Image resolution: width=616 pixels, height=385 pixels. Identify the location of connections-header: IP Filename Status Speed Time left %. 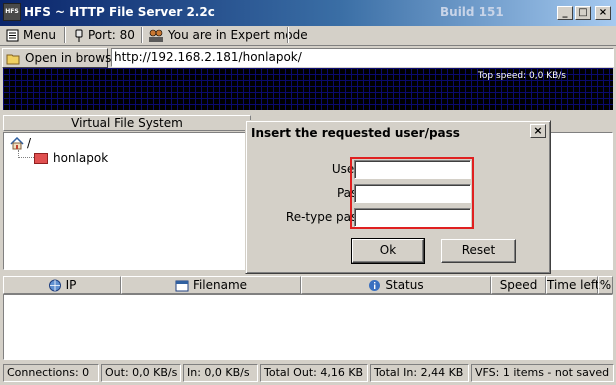
(308, 285).